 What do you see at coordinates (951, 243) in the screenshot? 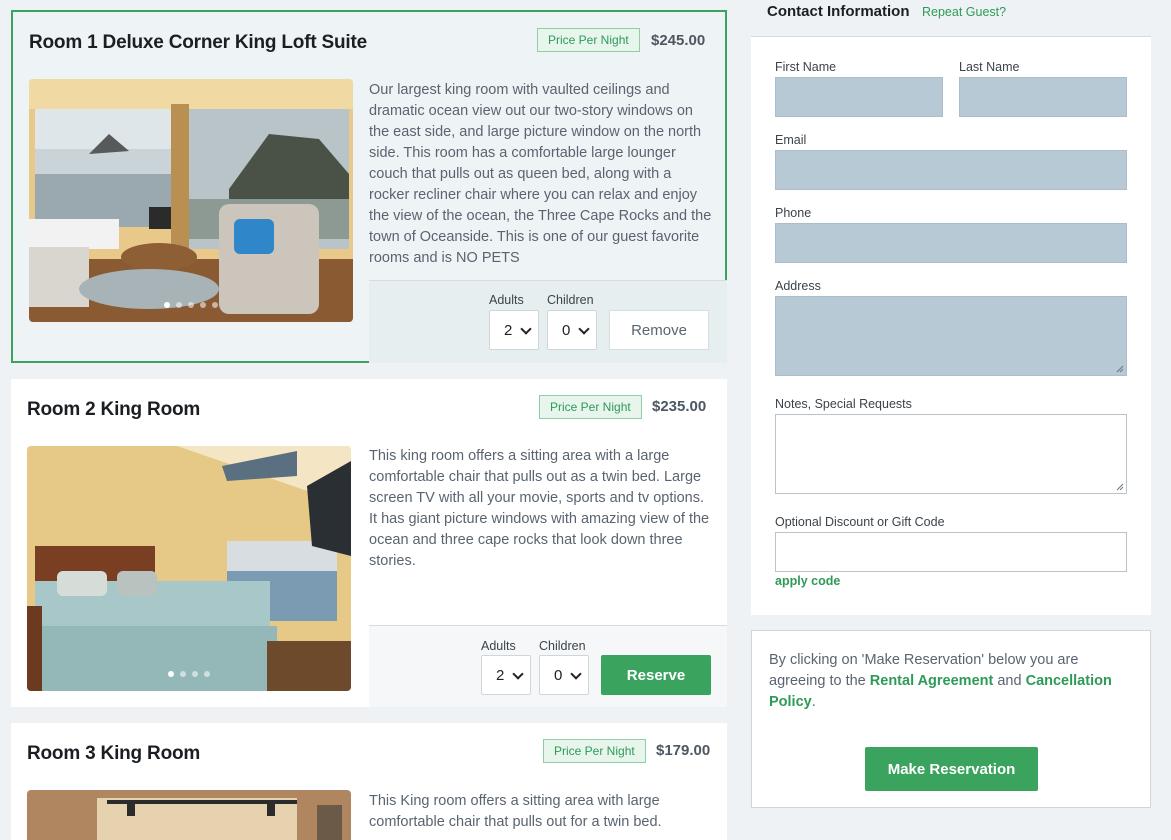
I see `phone-field` at bounding box center [951, 243].